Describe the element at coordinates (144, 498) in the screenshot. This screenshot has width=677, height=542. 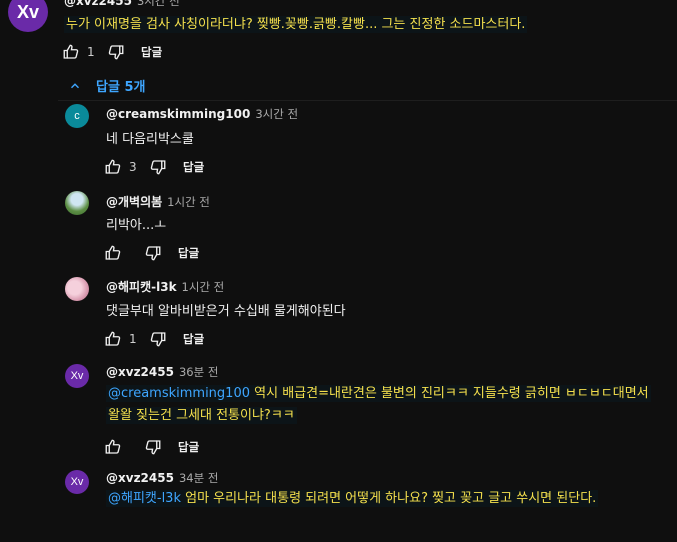
I see `mention-link: @해피캣-l3k` at that location.